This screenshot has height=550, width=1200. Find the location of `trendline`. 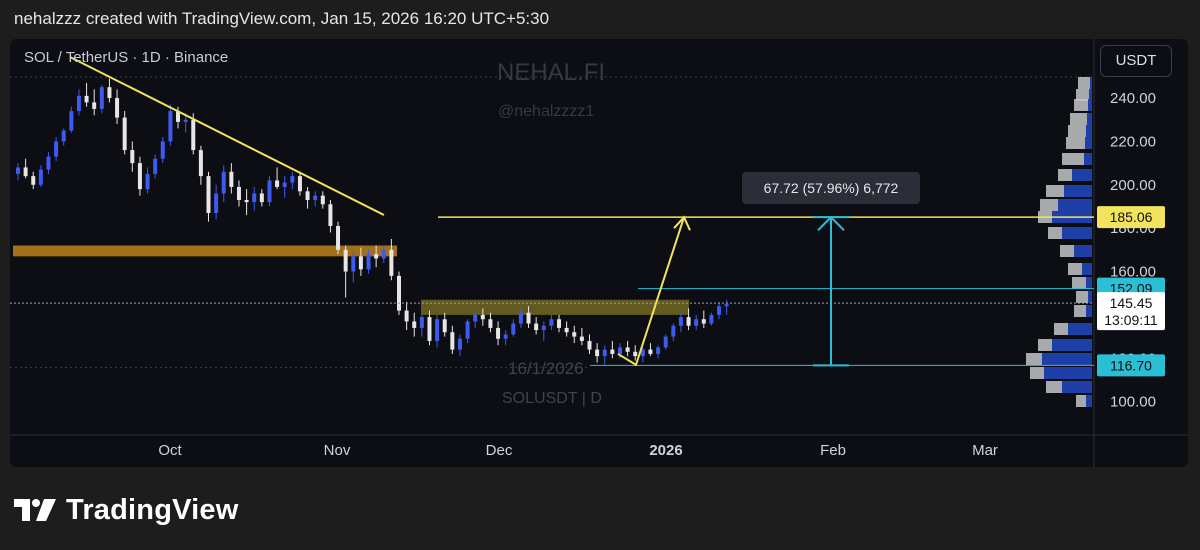

trendline is located at coordinates (227, 136).